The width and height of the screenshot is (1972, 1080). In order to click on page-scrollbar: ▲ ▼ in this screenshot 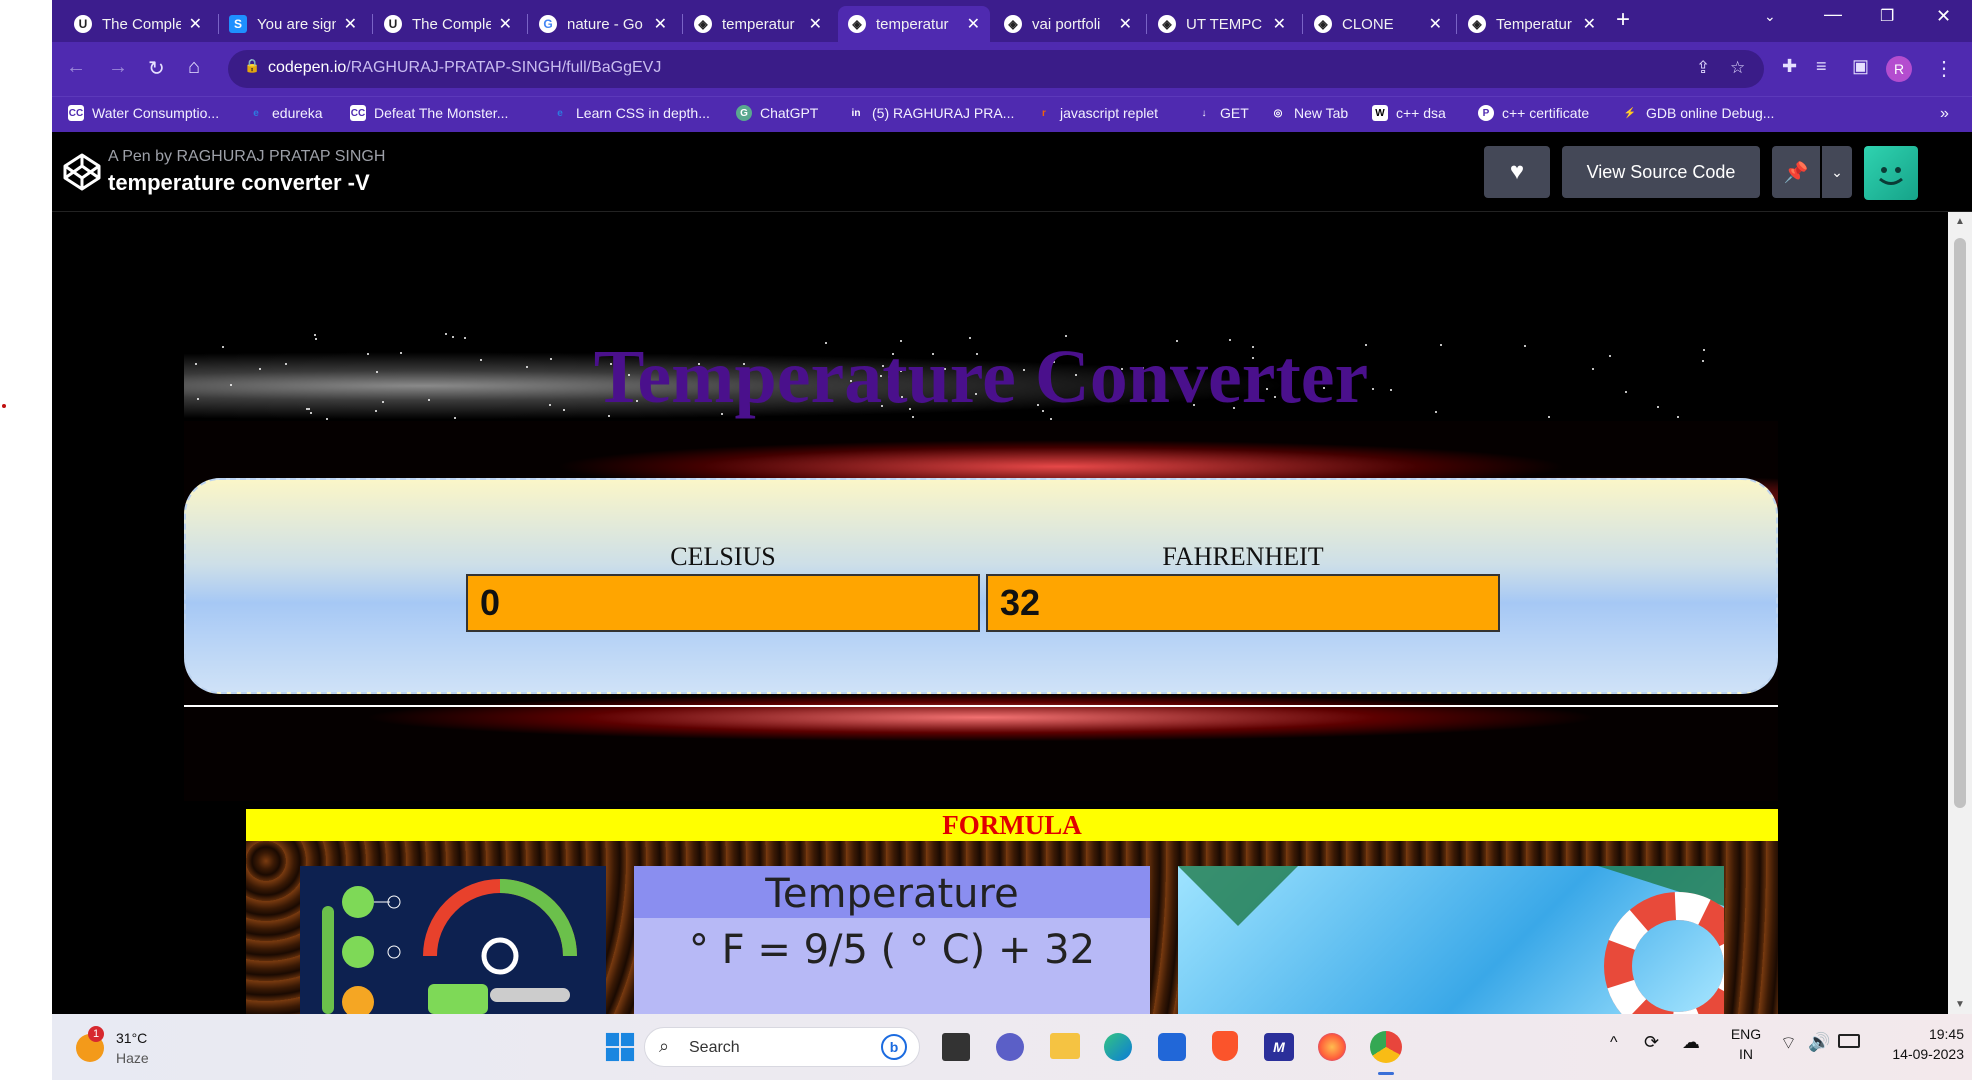, I will do `click(1960, 613)`.